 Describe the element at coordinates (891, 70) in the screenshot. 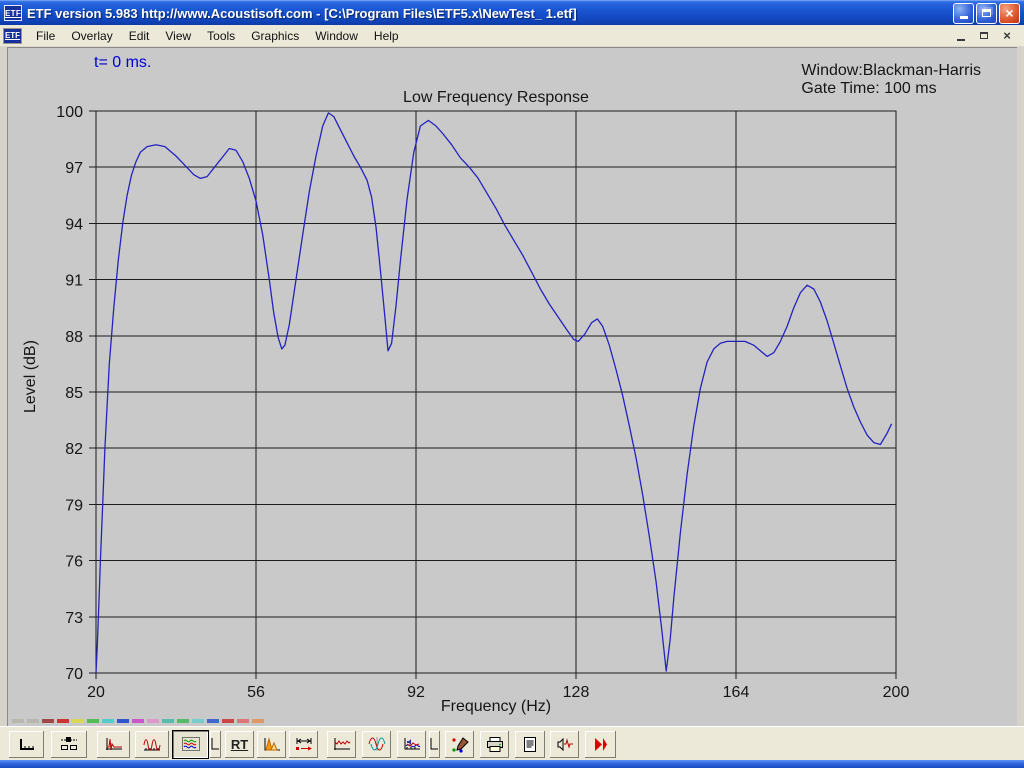

I see `window-function-label: Window:Blackman-Harris` at that location.